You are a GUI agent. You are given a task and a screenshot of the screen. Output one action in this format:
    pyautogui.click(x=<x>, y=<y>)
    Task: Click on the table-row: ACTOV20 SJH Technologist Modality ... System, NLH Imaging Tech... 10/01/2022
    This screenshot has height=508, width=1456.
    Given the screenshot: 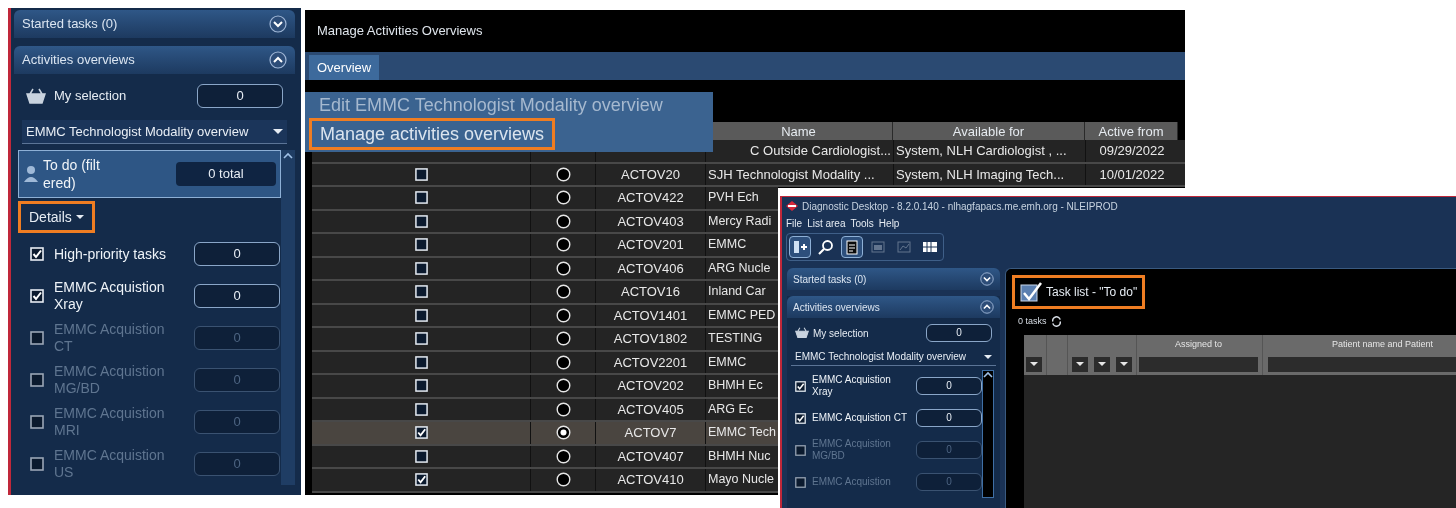 What is the action you would take?
    pyautogui.click(x=748, y=175)
    